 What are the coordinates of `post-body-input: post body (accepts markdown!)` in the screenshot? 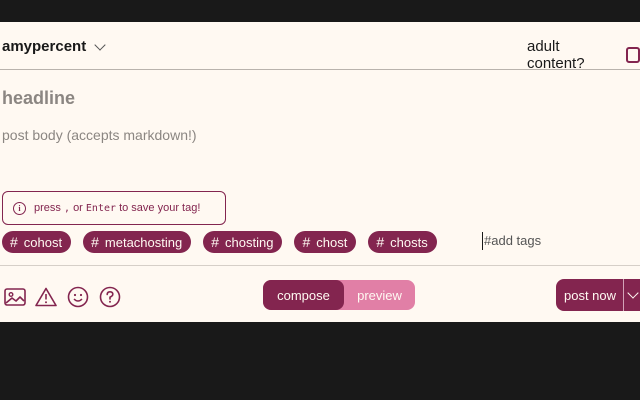 It's located at (99, 135).